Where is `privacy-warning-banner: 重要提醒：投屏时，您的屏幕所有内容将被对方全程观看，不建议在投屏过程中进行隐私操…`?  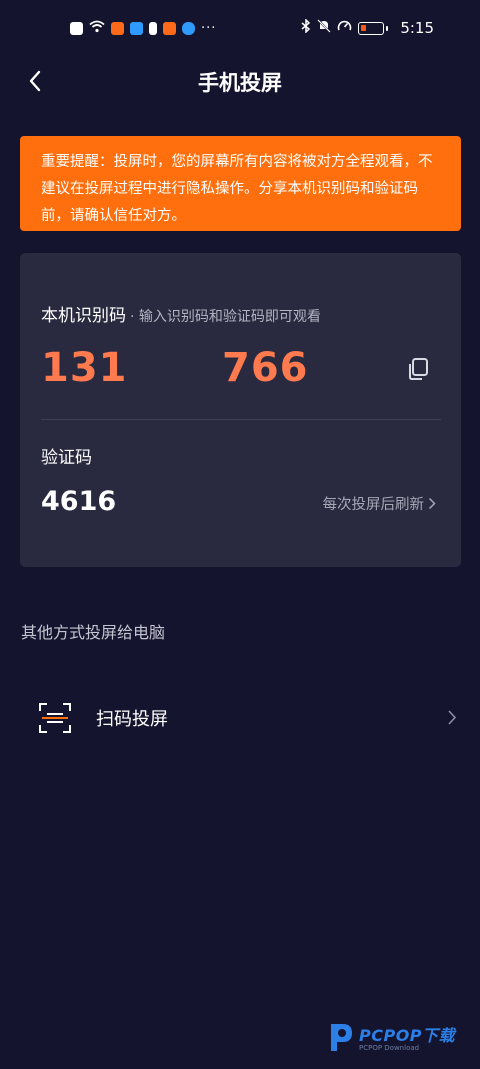
privacy-warning-banner: 重要提醒：投屏时，您的屏幕所有内容将被对方全程观看，不建议在投屏过程中进行隐私操… is located at coordinates (240, 183).